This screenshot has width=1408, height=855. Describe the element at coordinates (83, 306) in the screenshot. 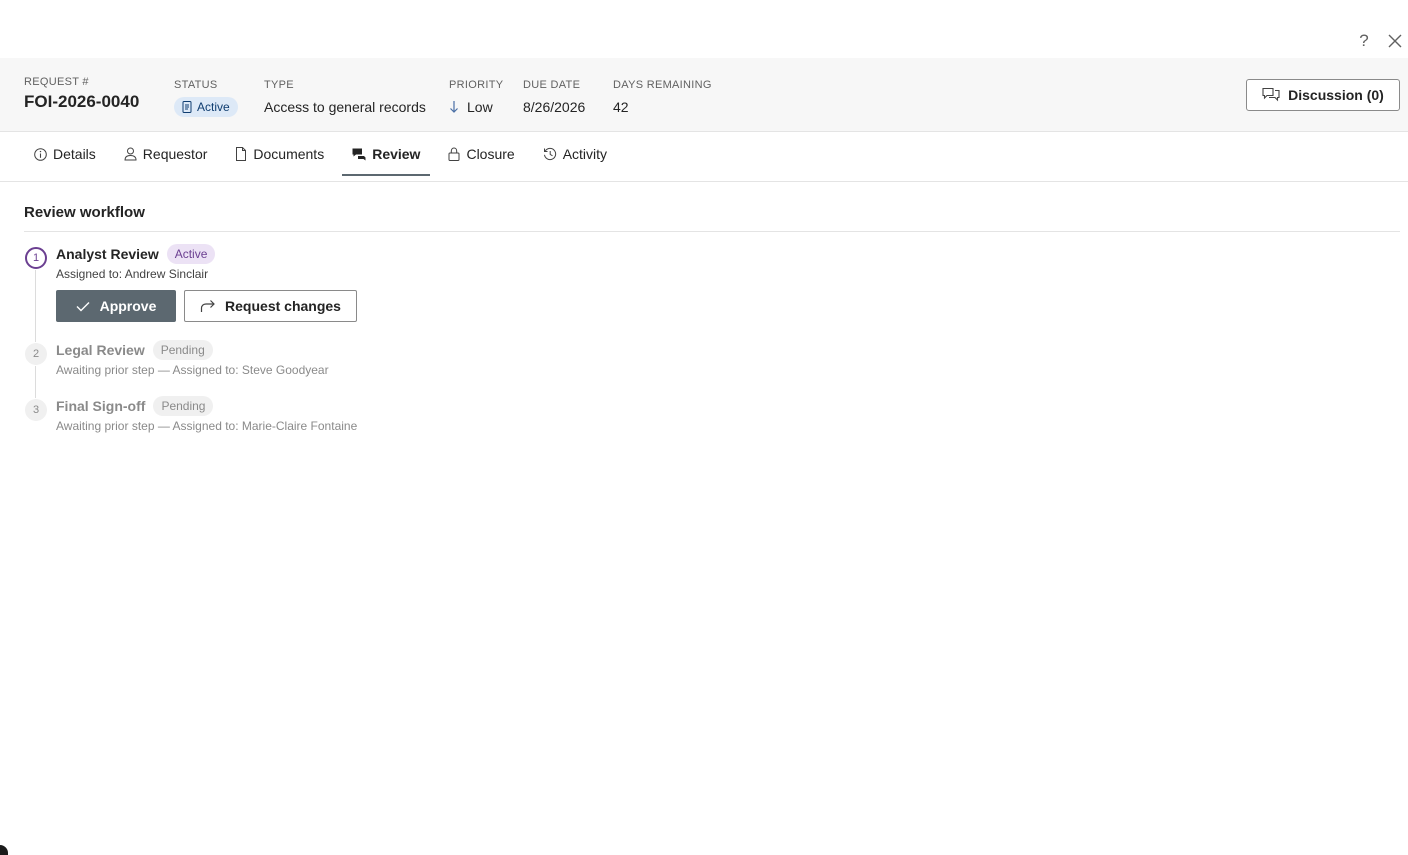

I see `checkmark-icon` at that location.